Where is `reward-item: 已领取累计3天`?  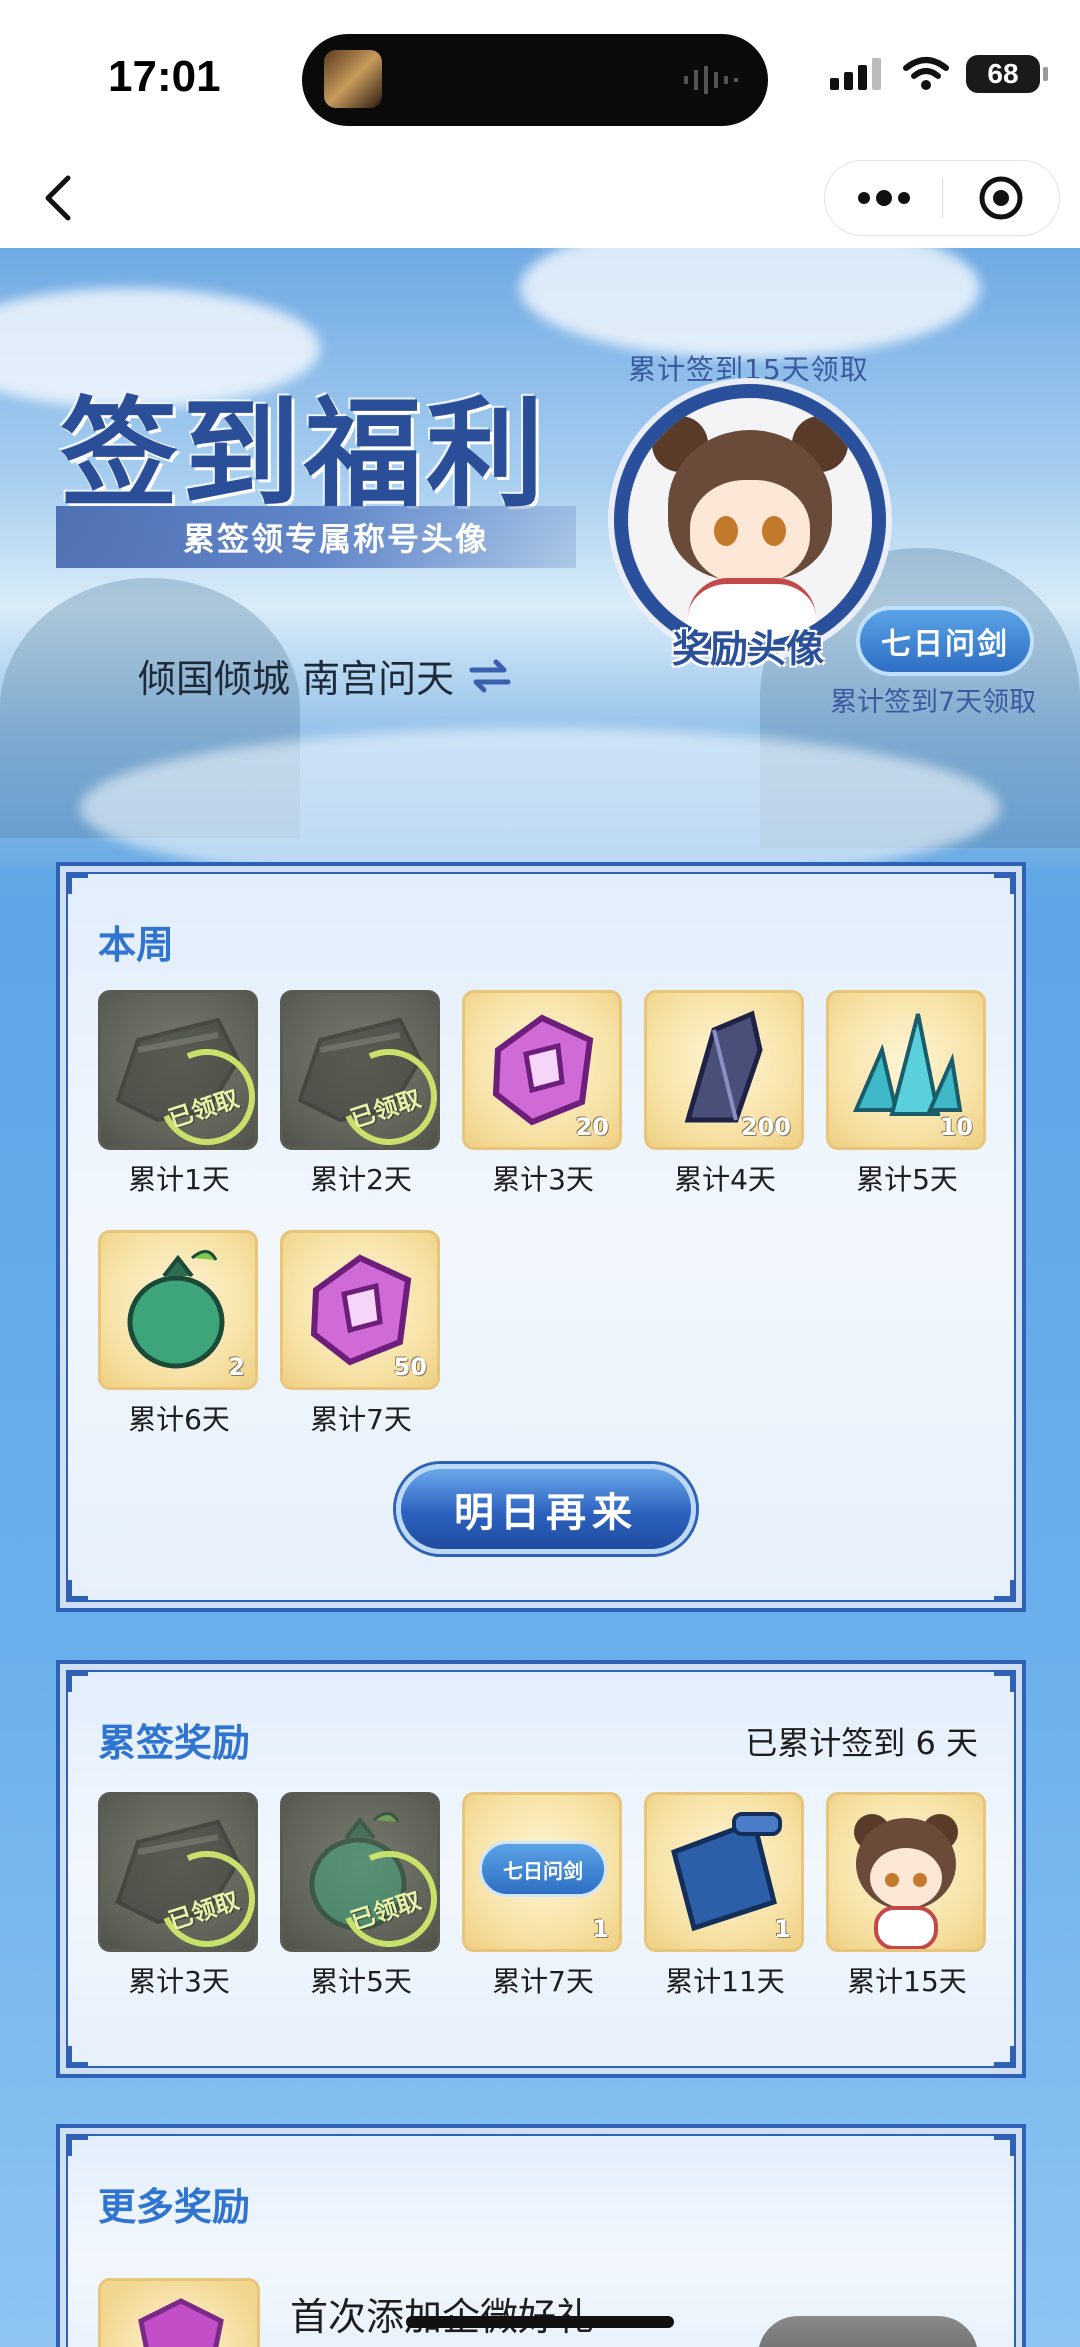 reward-item: 已领取累计3天 is located at coordinates (179, 1896).